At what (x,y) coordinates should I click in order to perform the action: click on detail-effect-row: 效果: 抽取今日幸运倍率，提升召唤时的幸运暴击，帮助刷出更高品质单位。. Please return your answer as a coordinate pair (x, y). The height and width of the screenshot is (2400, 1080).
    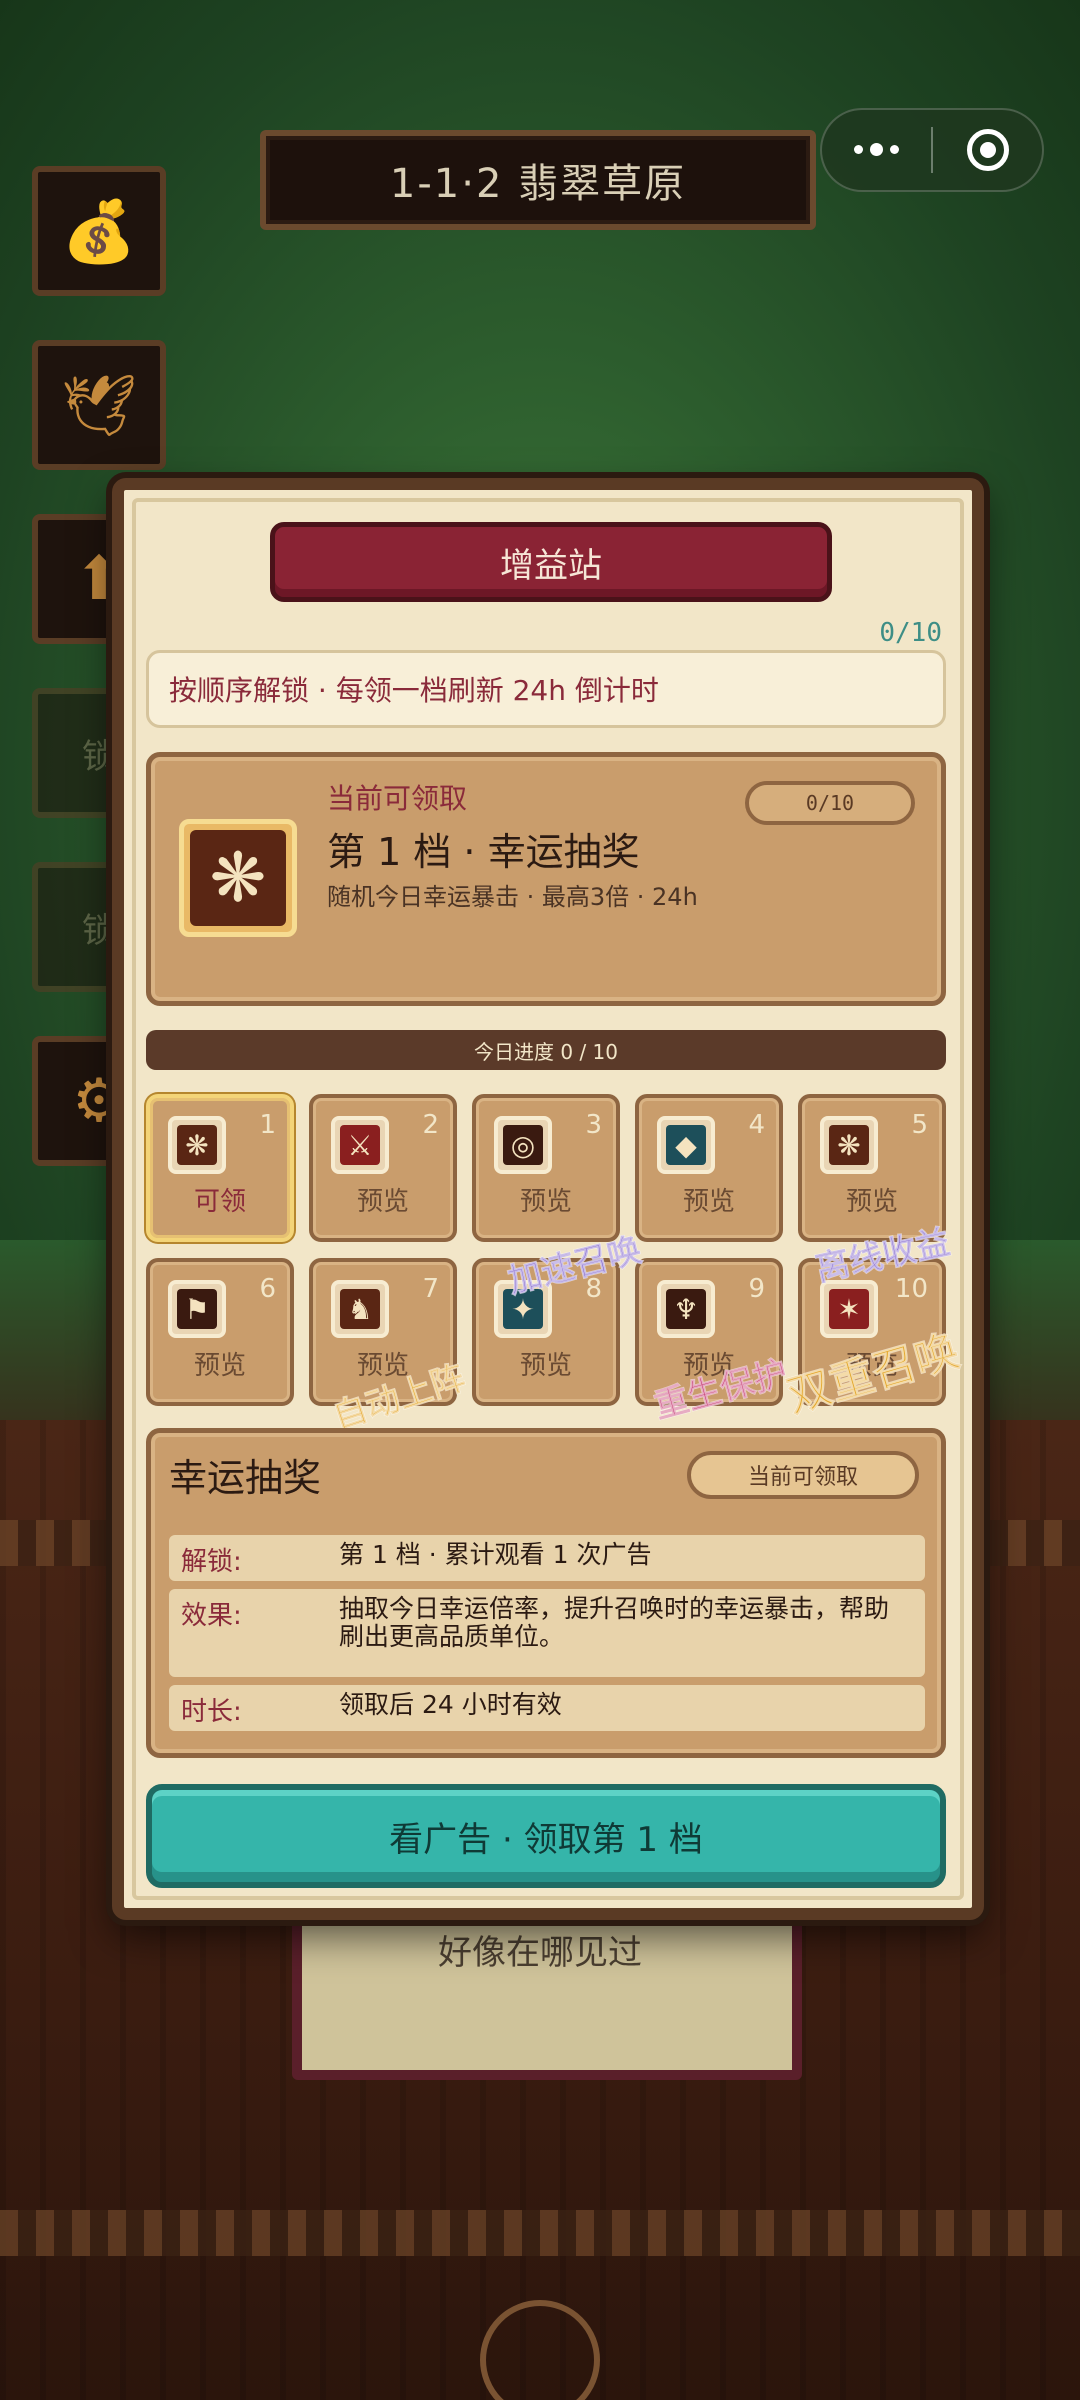
    Looking at the image, I should click on (547, 1633).